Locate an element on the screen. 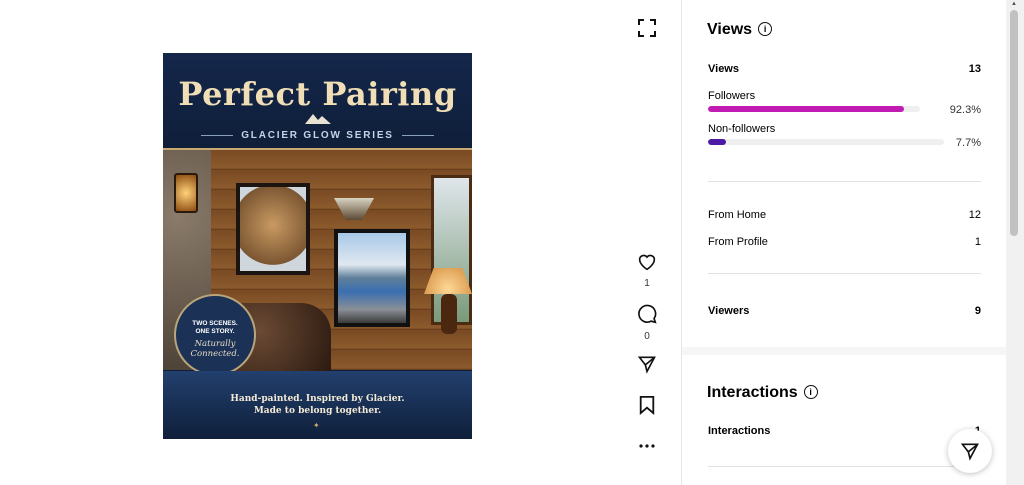 The height and width of the screenshot is (485, 1024). expand-button is located at coordinates (647, 28).